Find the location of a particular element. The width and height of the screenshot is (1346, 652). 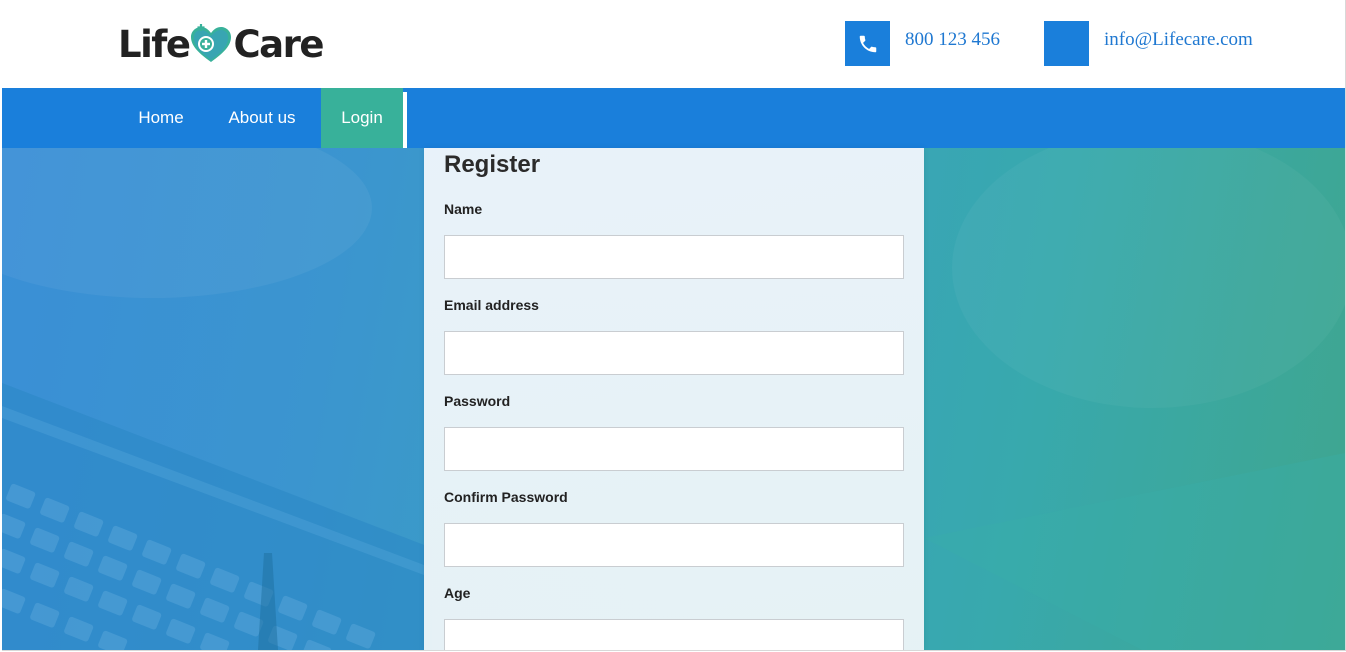

confirm-password-input is located at coordinates (674, 545).